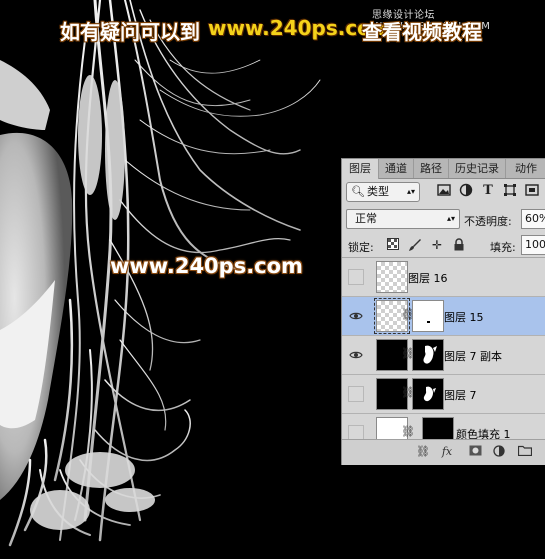 This screenshot has width=545, height=559. Describe the element at coordinates (488, 221) in the screenshot. I see `opacity-label: 不透明度:` at that location.